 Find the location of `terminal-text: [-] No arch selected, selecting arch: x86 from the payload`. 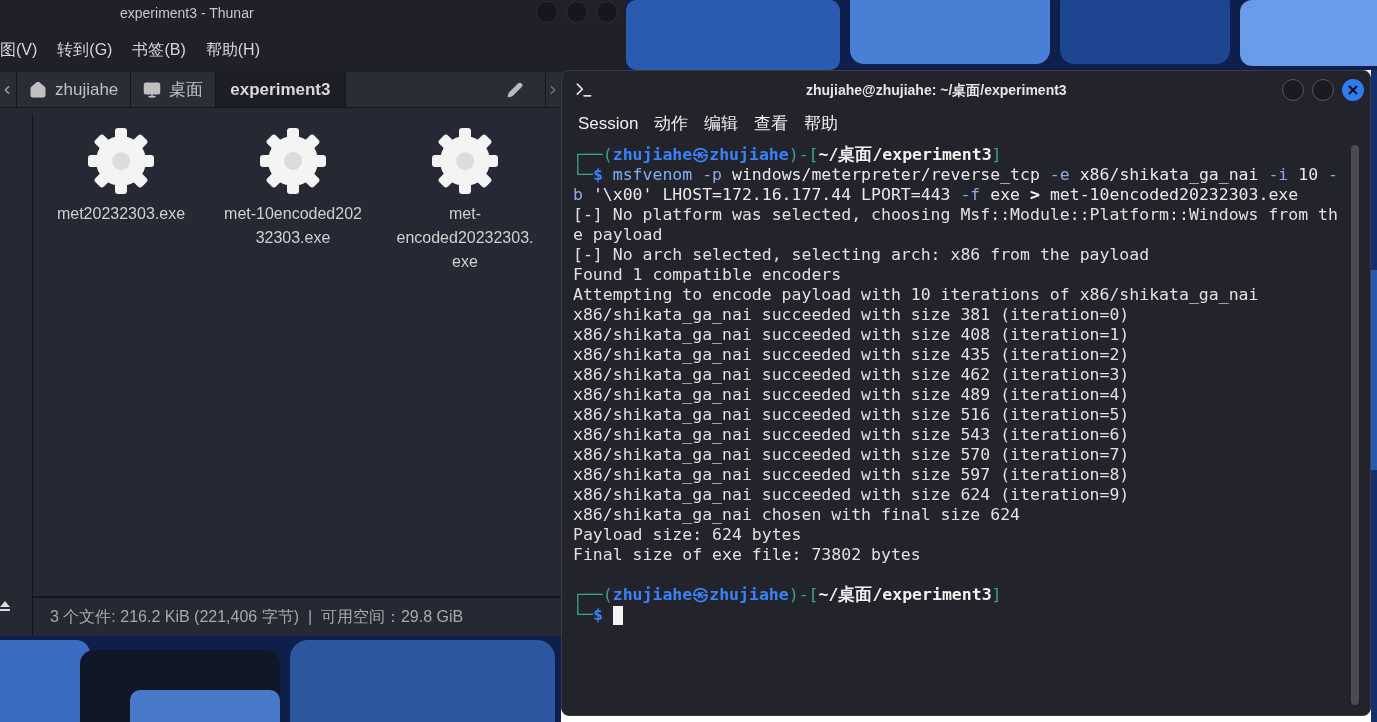

terminal-text: [-] No arch selected, selecting arch: x86 from the payload is located at coordinates (861, 255).